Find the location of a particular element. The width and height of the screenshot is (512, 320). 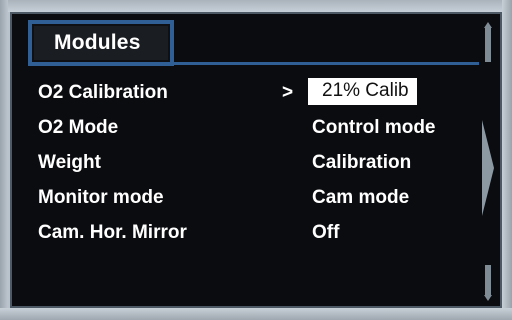

menu-item-o2-mode: O2 Mode Control mode is located at coordinates (247, 130).